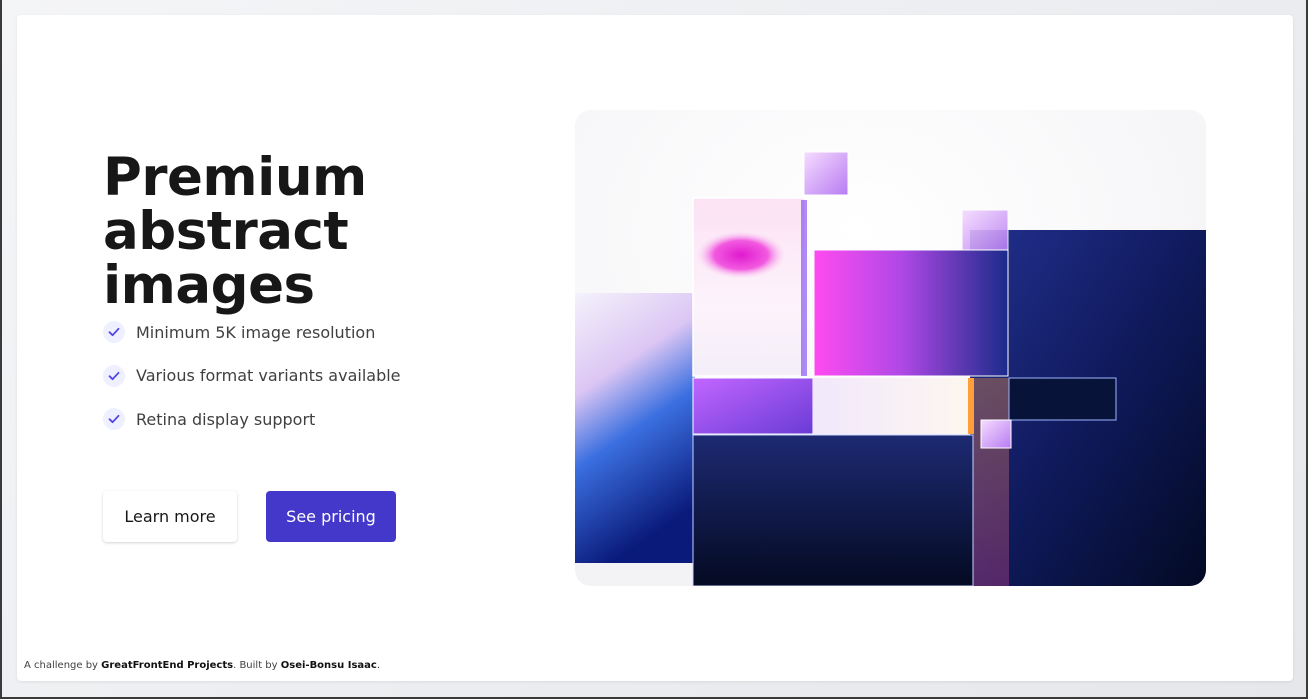  Describe the element at coordinates (256, 332) in the screenshot. I see `feature-text: Minimum 5K image resolution` at that location.